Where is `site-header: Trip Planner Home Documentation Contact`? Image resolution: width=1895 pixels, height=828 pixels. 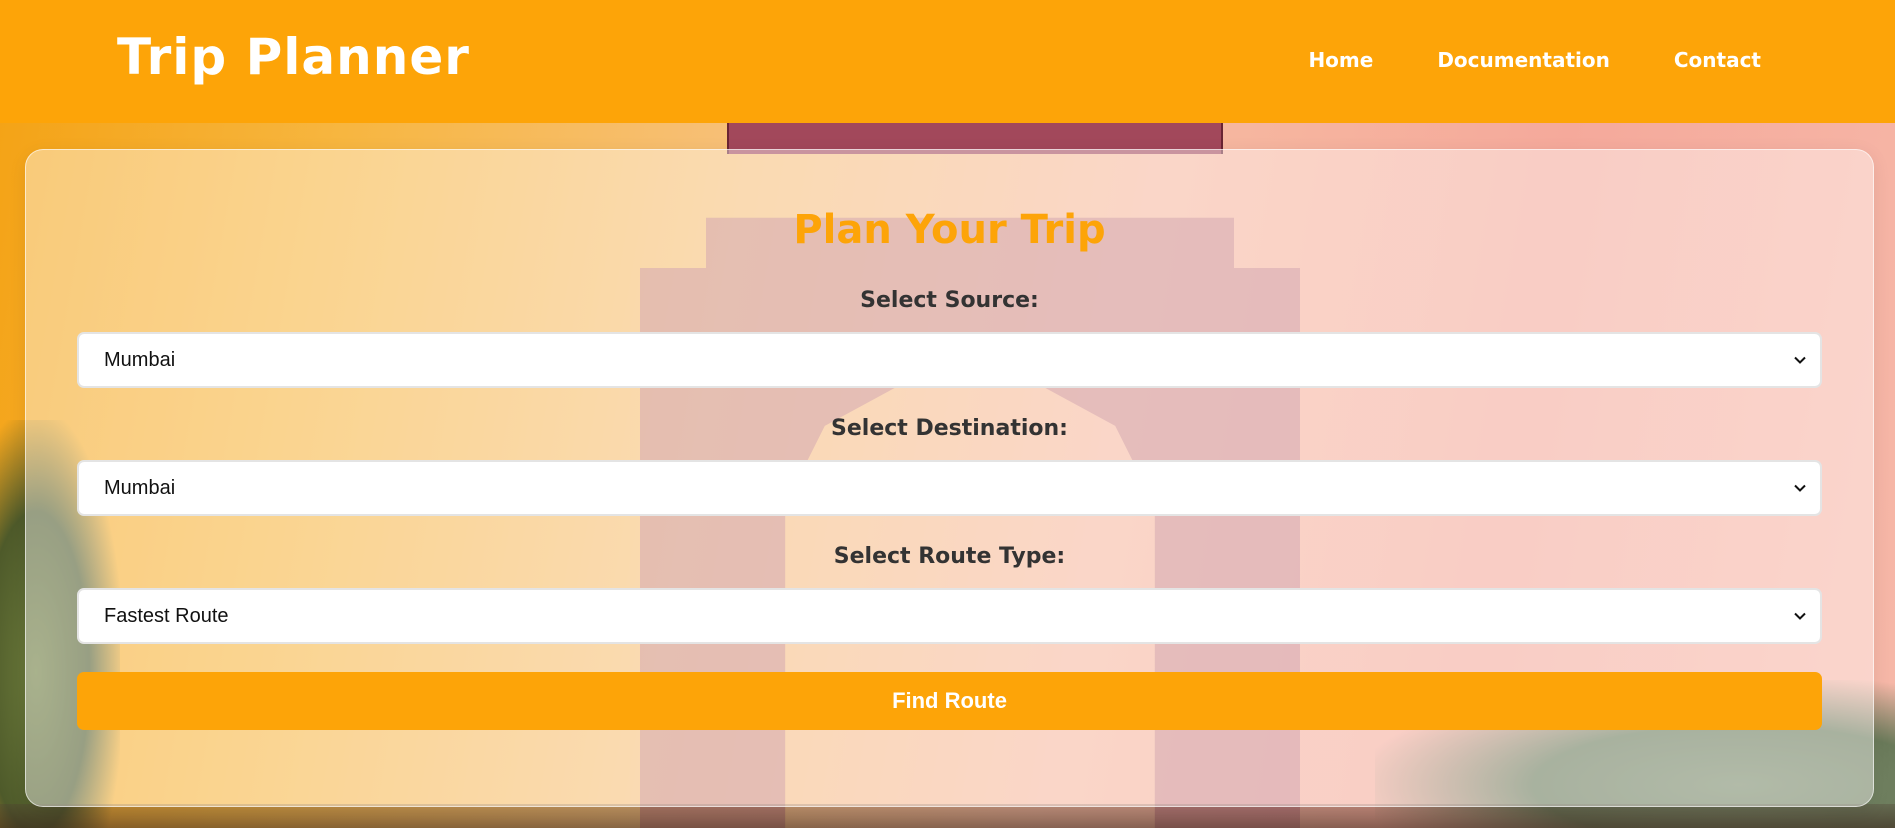
site-header: Trip Planner Home Documentation Contact is located at coordinates (947, 61).